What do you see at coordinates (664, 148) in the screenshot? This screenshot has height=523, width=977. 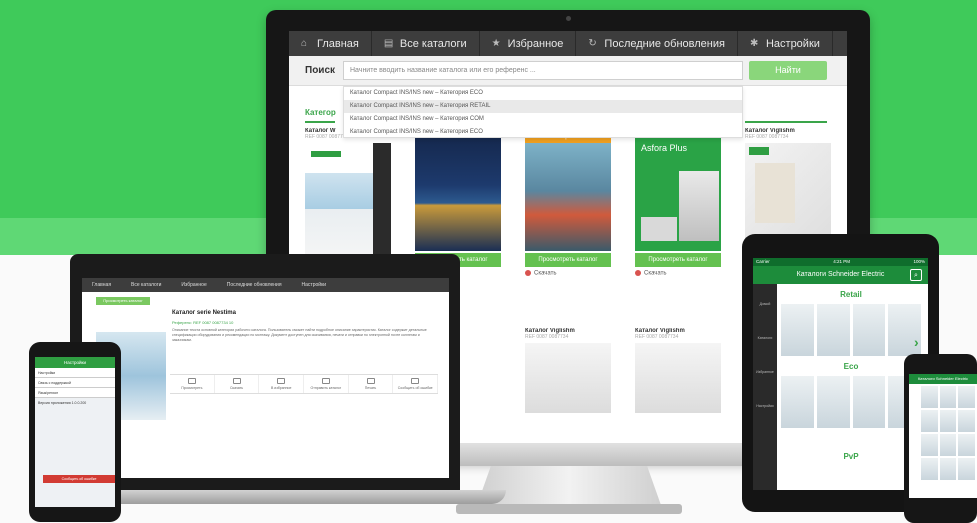 I see `cover-title: Asfora Plus` at bounding box center [664, 148].